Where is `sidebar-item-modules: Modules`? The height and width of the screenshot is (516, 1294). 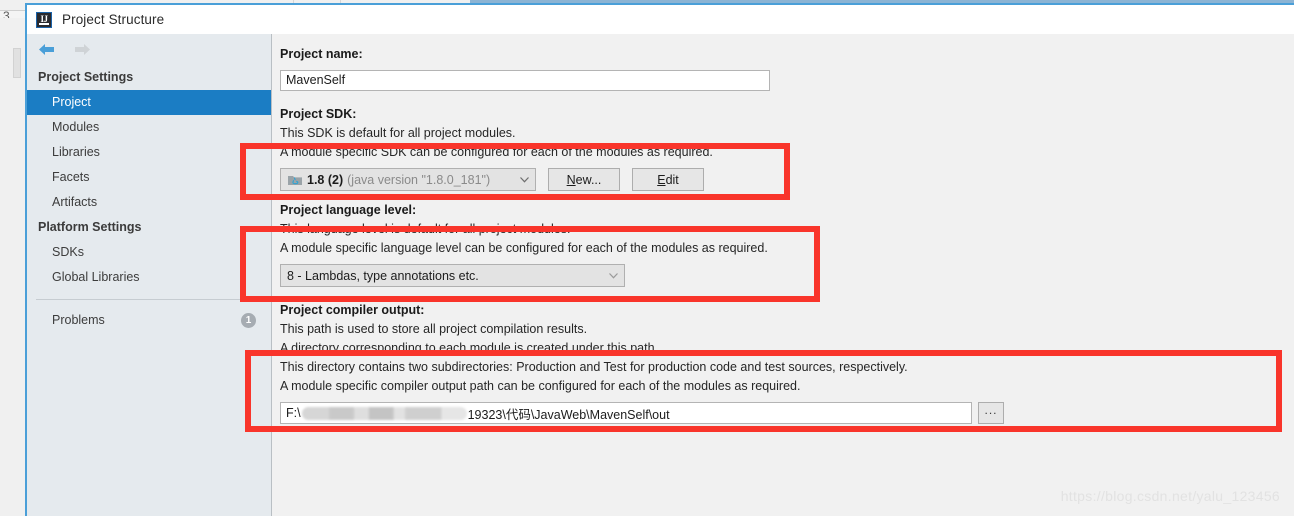 sidebar-item-modules: Modules is located at coordinates (149, 127).